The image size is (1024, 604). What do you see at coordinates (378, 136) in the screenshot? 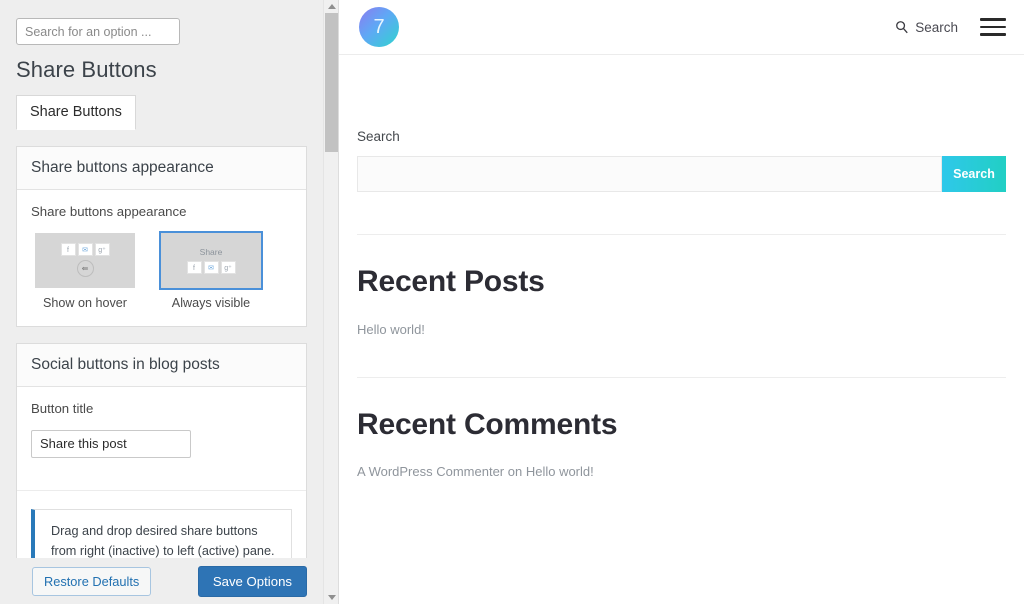
I see `search-widget-label: Search` at bounding box center [378, 136].